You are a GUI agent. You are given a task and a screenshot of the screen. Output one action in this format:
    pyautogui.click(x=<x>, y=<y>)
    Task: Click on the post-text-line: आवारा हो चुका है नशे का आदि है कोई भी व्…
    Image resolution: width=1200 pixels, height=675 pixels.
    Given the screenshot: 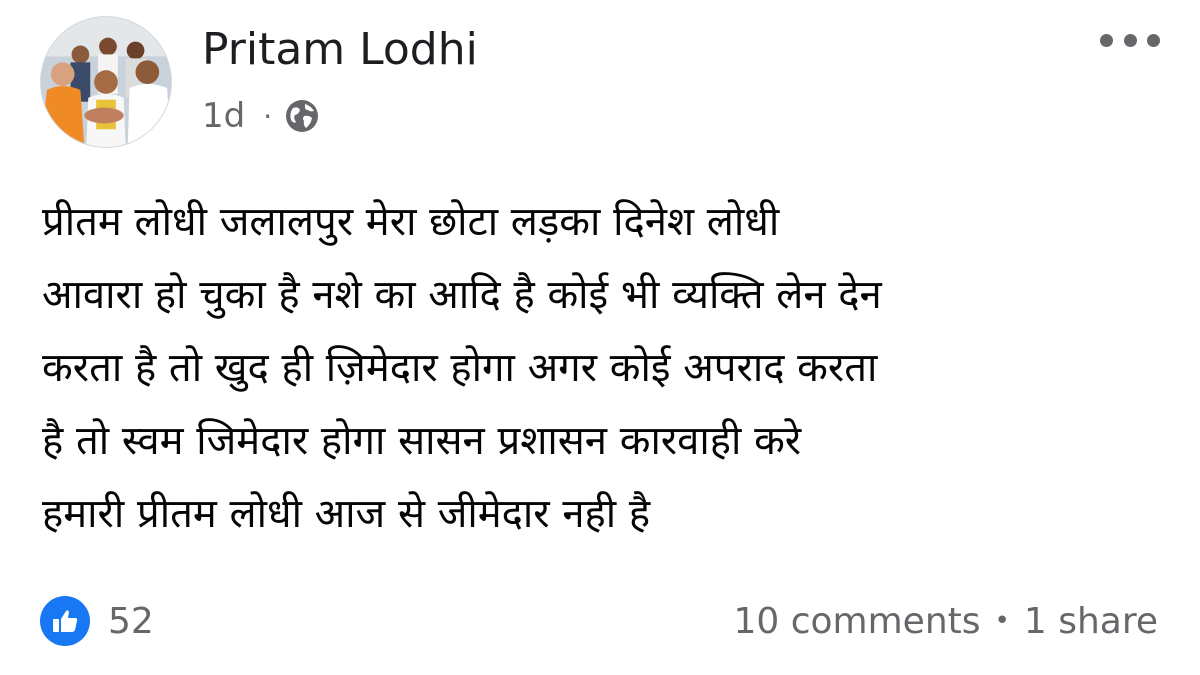 What is the action you would take?
    pyautogui.click(x=462, y=295)
    